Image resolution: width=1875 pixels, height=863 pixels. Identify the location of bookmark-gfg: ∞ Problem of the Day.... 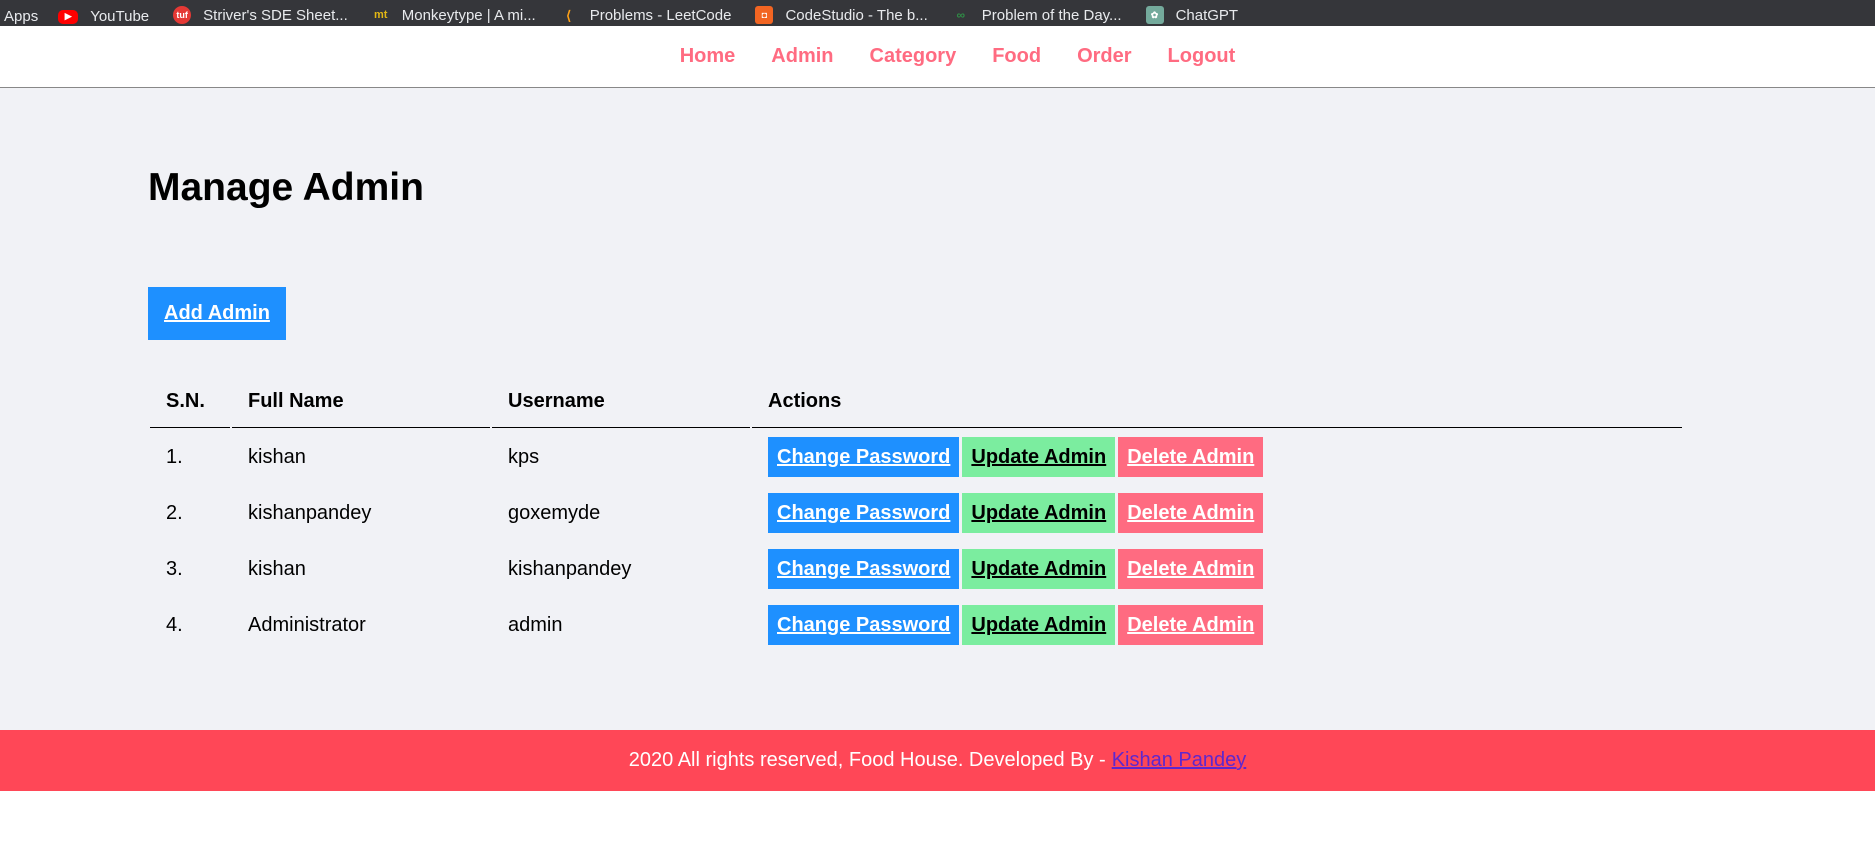
(1037, 15).